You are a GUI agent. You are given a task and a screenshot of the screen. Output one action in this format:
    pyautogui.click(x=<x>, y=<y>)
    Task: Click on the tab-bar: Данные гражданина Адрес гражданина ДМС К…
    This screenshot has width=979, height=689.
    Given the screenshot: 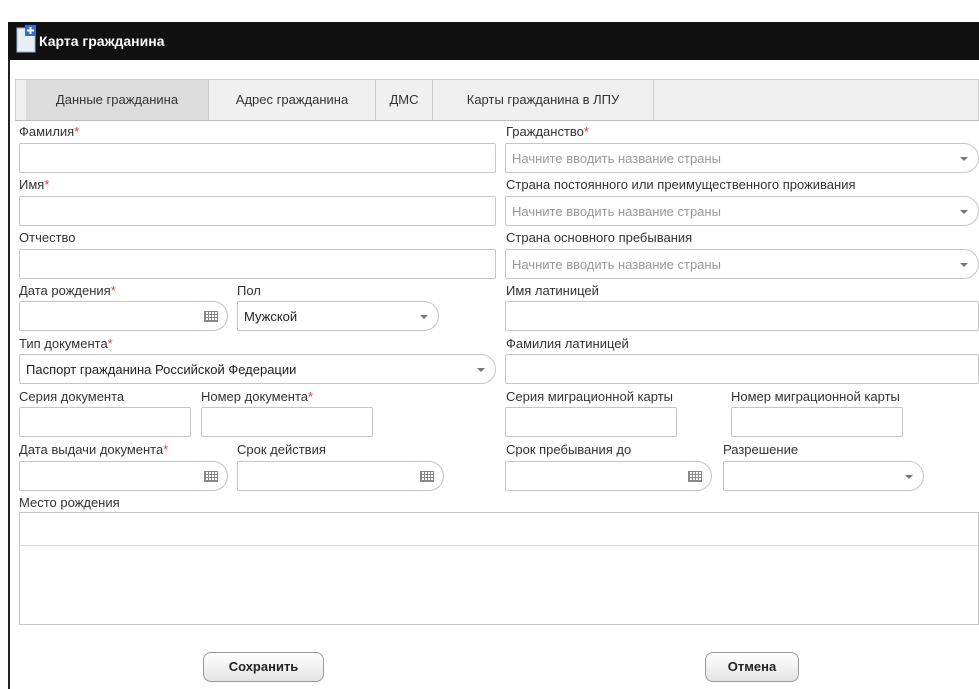 What is the action you would take?
    pyautogui.click(x=497, y=100)
    